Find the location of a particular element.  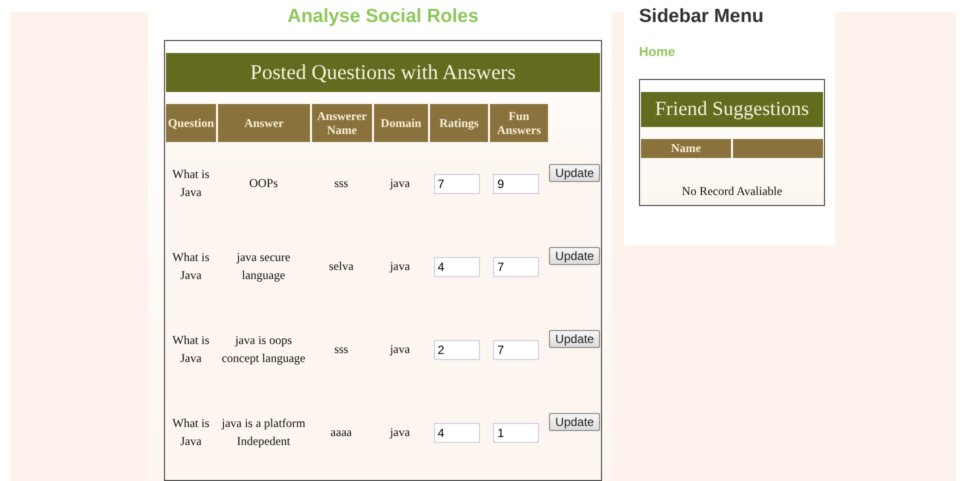

column-header: Ratings is located at coordinates (459, 123).